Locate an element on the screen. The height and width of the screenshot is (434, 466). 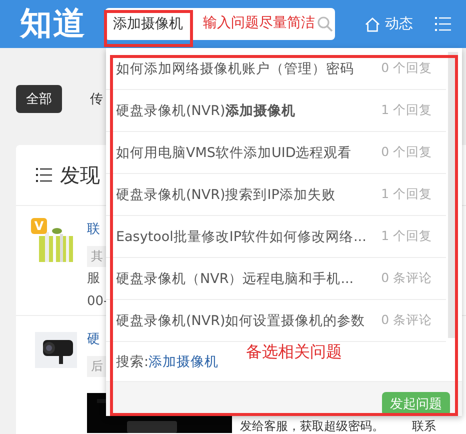
item-tag: 其 is located at coordinates (97, 256).